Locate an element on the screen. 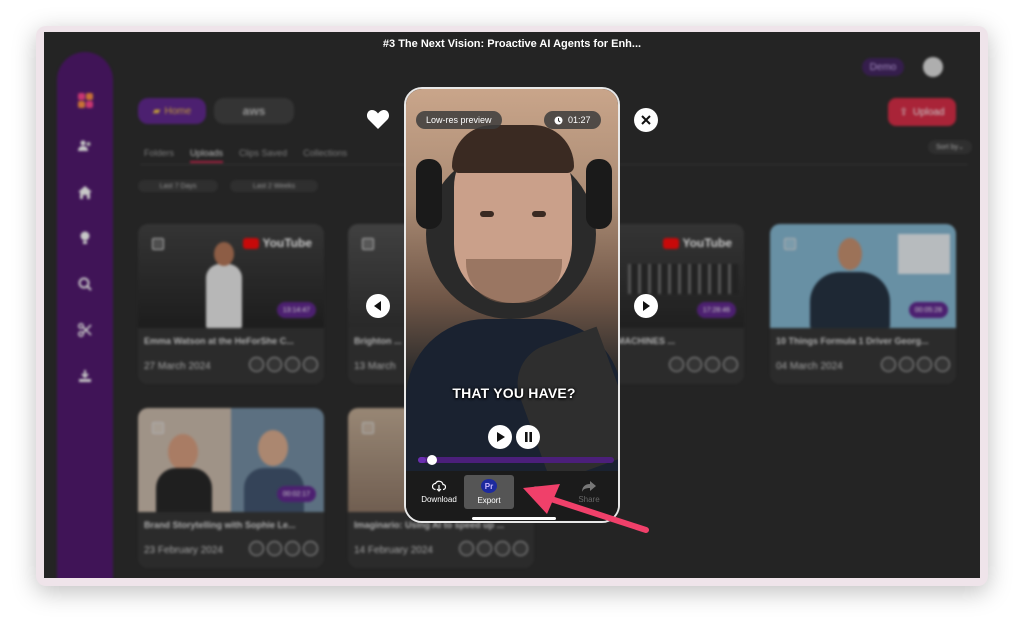 The image size is (1024, 635). low-res-badge: Low-res preview is located at coordinates (459, 120).